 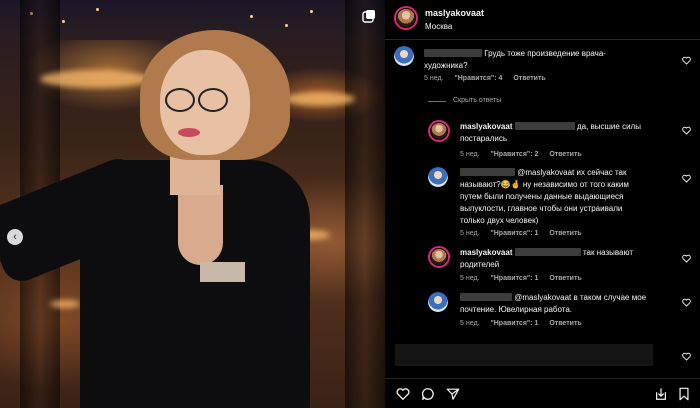 I want to click on hide-replies-link: Скрыть ответы, so click(x=477, y=100).